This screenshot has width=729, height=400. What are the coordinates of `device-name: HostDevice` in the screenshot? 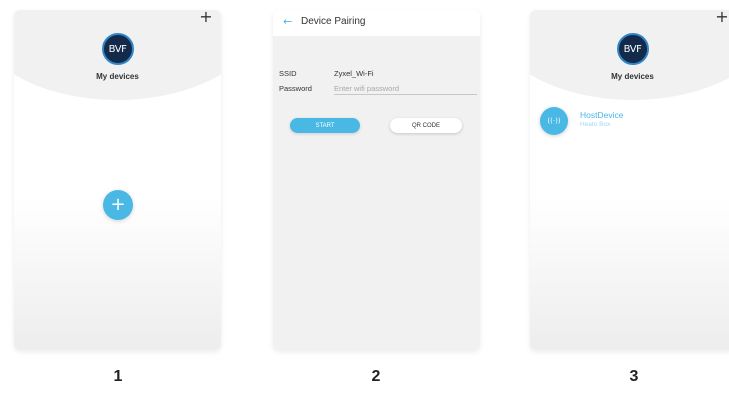 It's located at (602, 115).